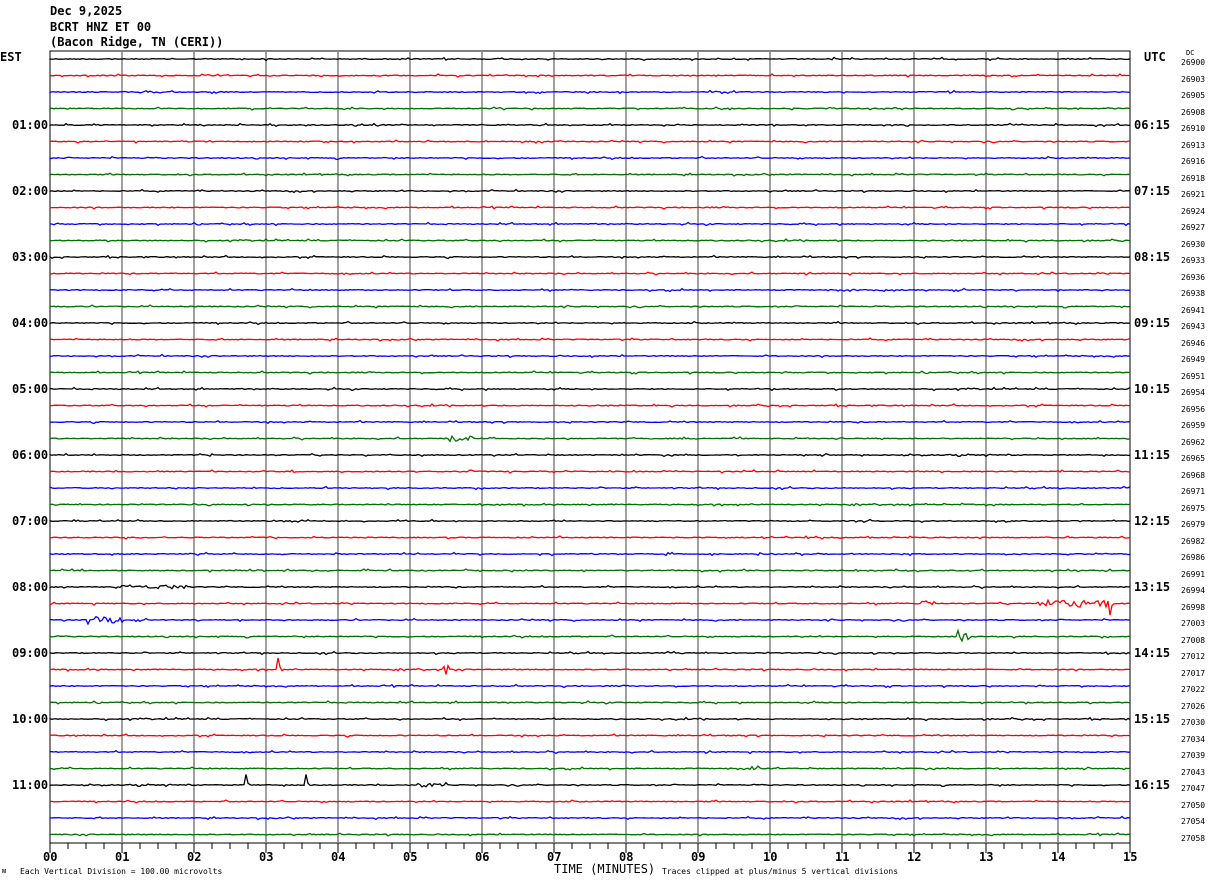 The height and width of the screenshot is (886, 1210). Describe the element at coordinates (1193, 161) in the screenshot. I see `dc-value: 26916` at that location.